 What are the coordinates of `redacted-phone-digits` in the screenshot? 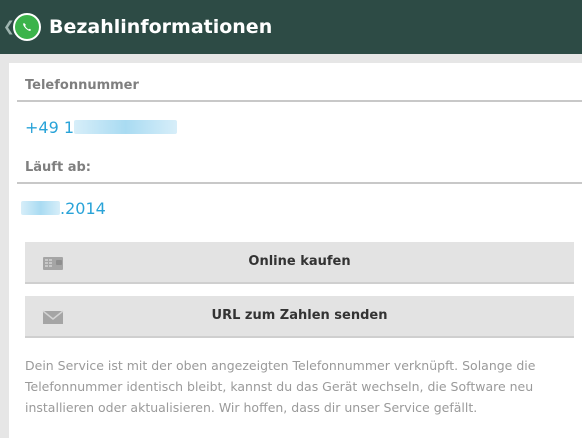 It's located at (126, 127).